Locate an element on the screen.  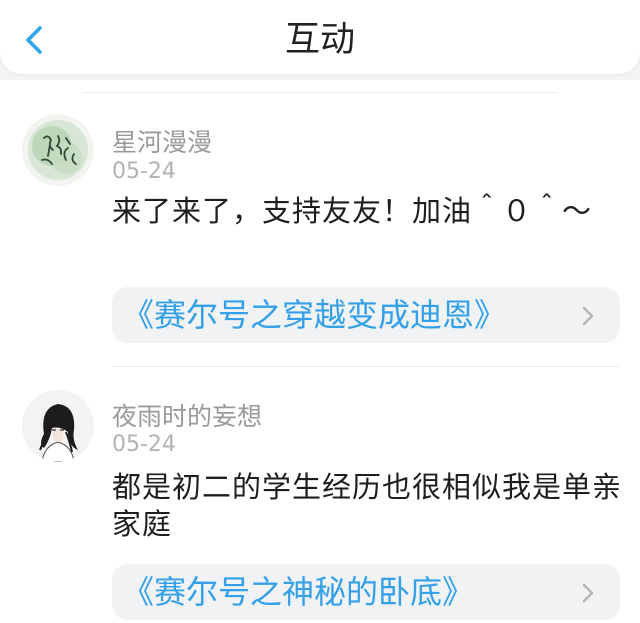
book-link-card: 《赛尔号之穿越变成迪恩》 is located at coordinates (366, 315).